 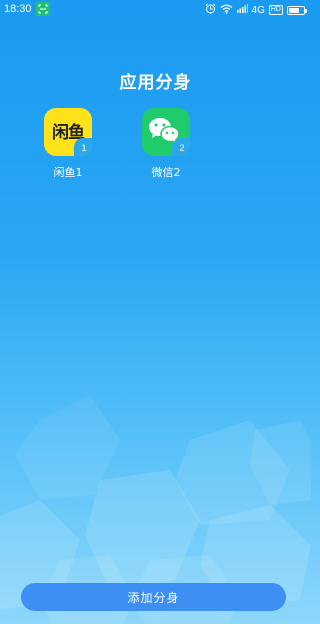 I want to click on battery-icon, so click(x=297, y=10).